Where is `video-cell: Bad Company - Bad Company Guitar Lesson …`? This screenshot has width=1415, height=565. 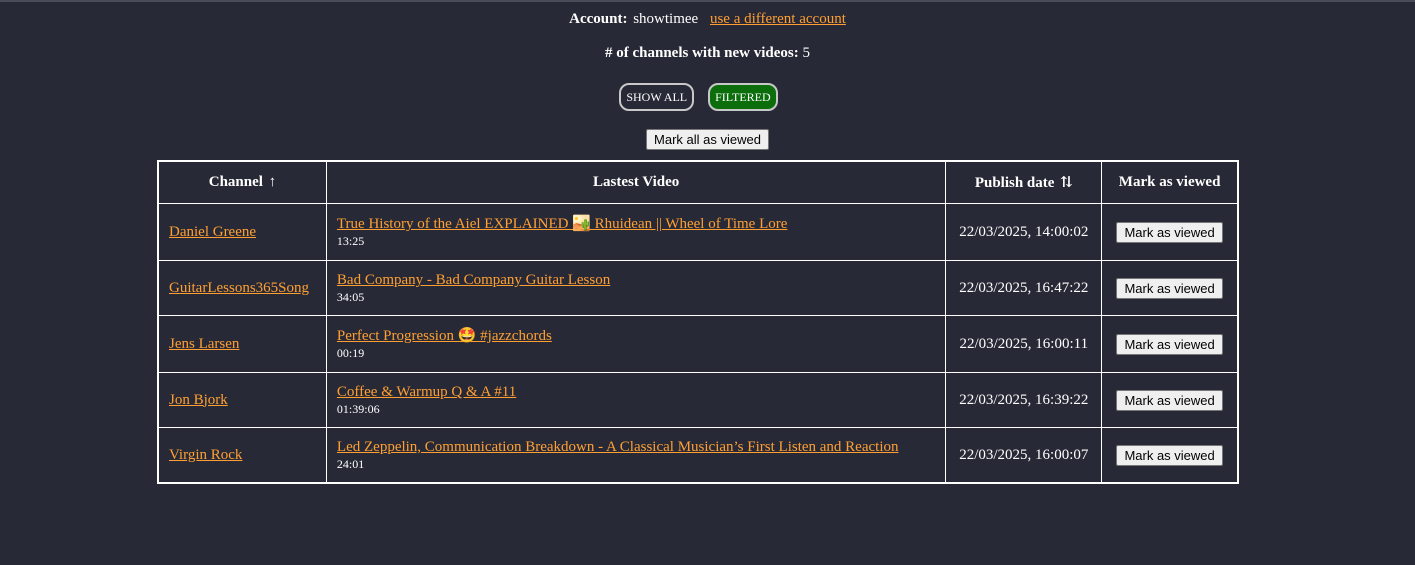
video-cell: Bad Company - Bad Company Guitar Lesson … is located at coordinates (636, 288).